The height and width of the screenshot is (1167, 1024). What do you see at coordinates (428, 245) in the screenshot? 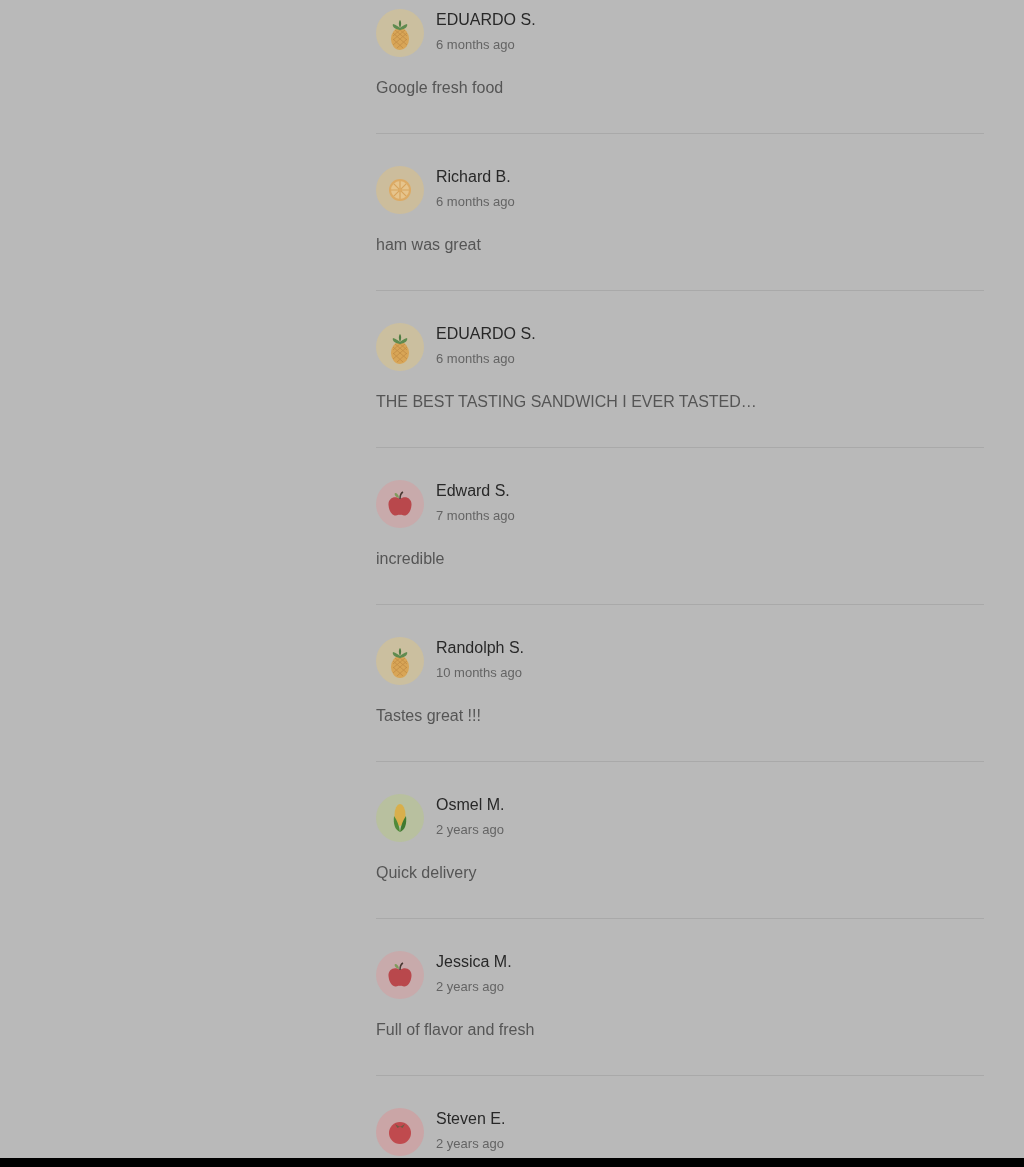
I see `review-text: ham was great` at bounding box center [428, 245].